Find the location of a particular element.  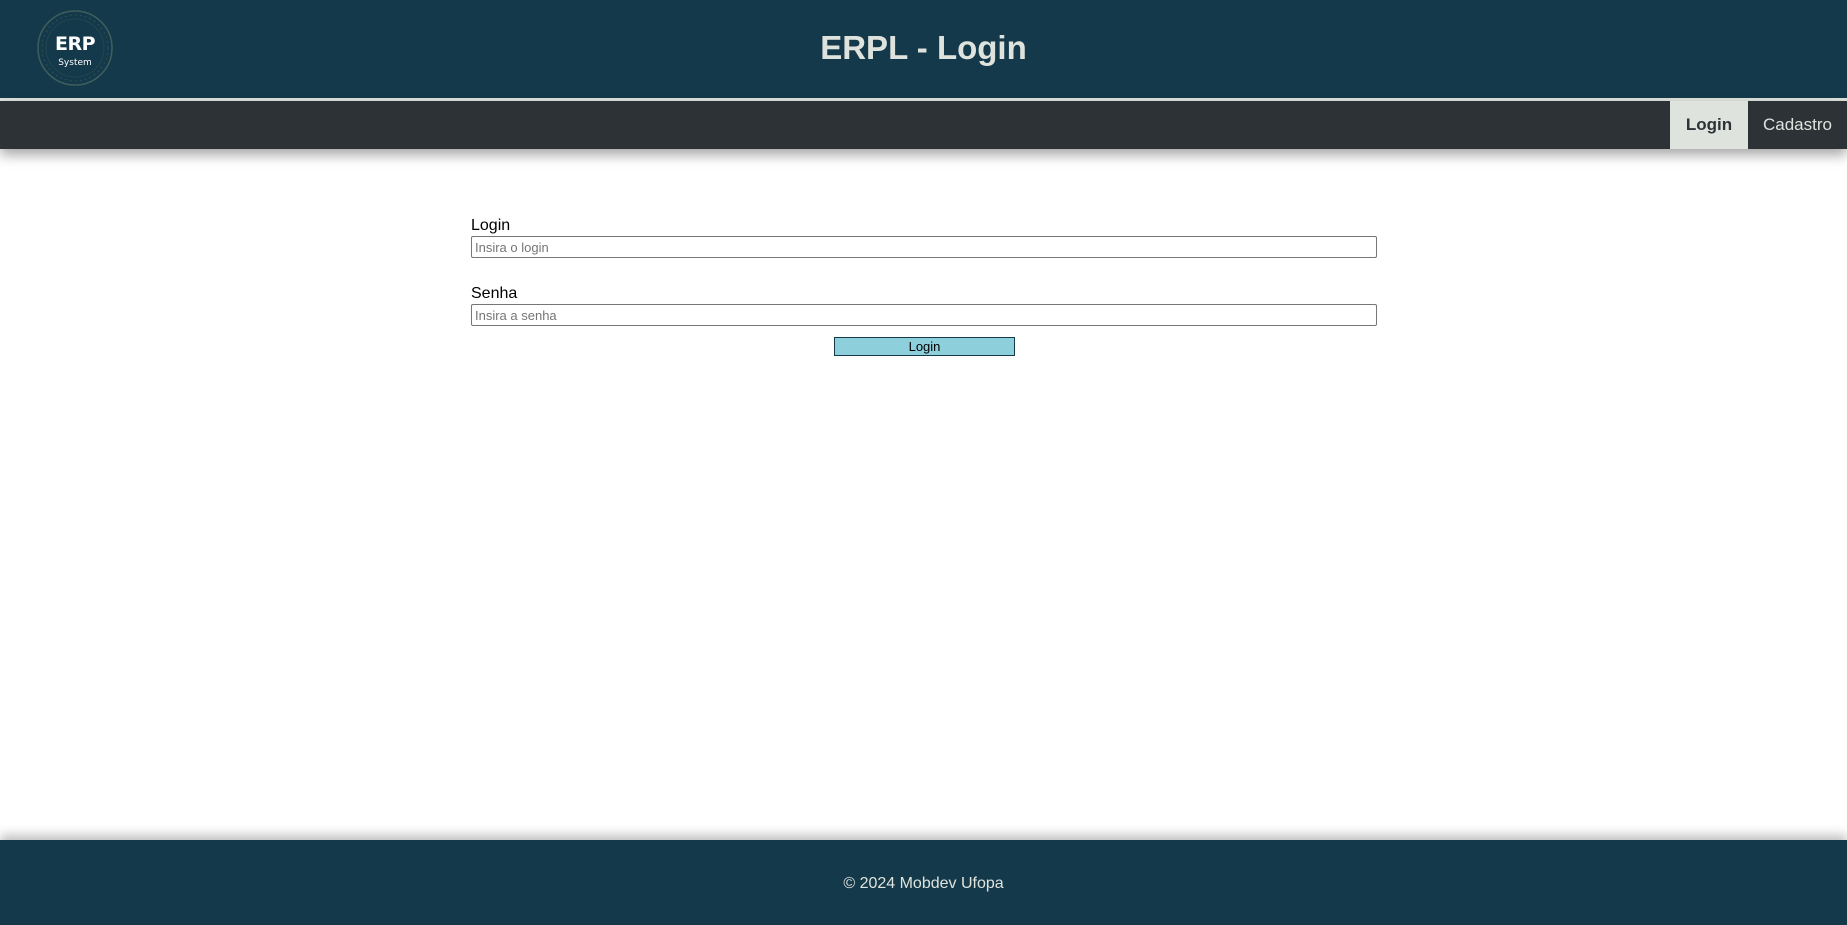

nav-item-cadastro: Cadastro is located at coordinates (1797, 125).